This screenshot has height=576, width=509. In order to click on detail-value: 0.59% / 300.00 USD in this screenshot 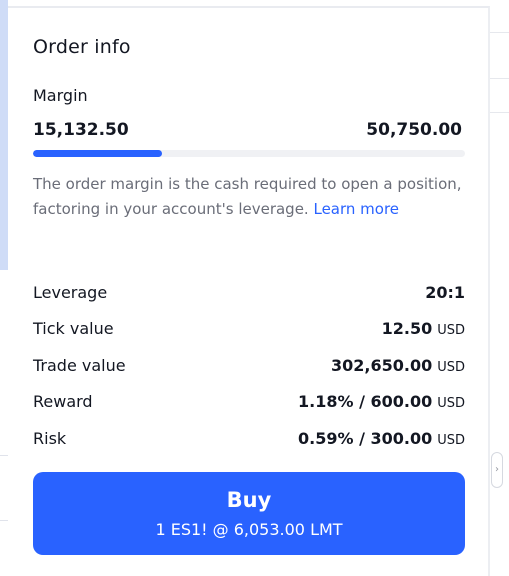, I will do `click(381, 438)`.